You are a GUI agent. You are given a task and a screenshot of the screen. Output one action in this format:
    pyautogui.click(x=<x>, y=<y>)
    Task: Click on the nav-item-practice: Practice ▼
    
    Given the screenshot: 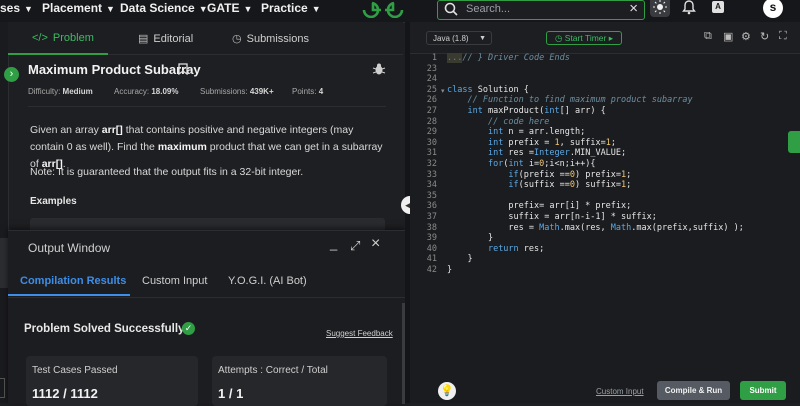 What is the action you would take?
    pyautogui.click(x=291, y=9)
    